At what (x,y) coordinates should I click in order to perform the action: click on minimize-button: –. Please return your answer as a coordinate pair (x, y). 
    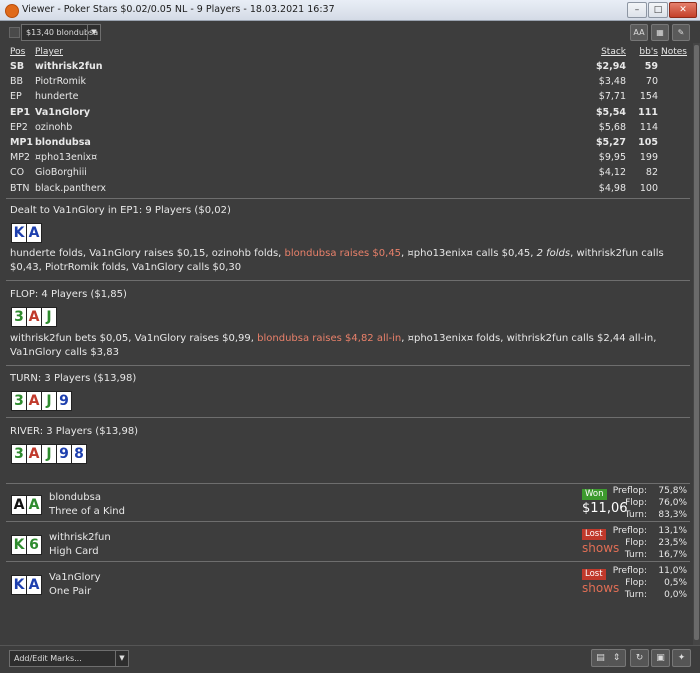
    Looking at the image, I should click on (637, 10).